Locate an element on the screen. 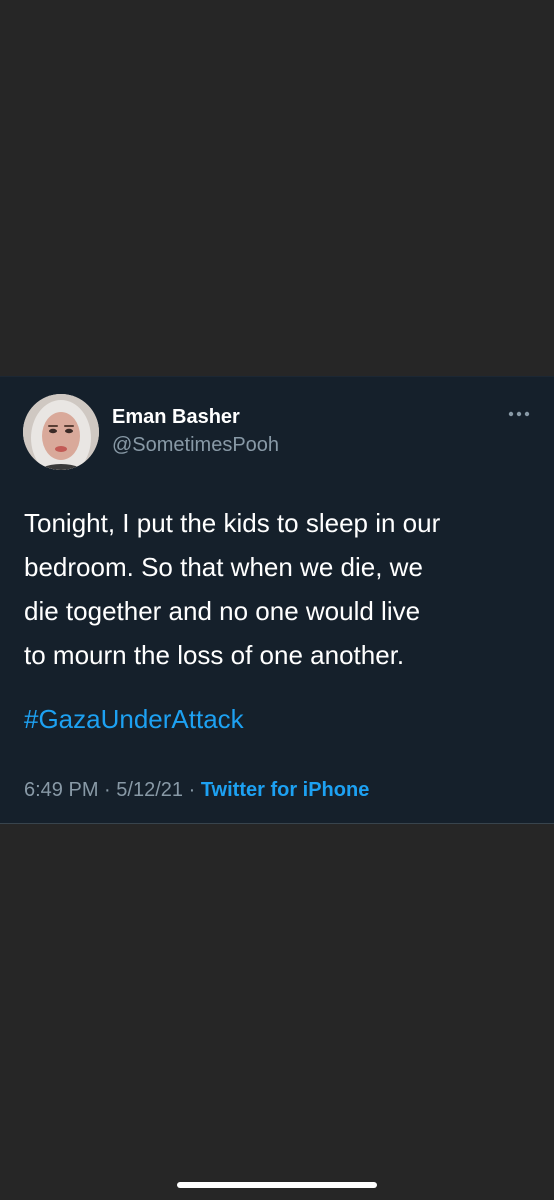  hashtag-link: #GazaUnderAttack is located at coordinates (134, 719).